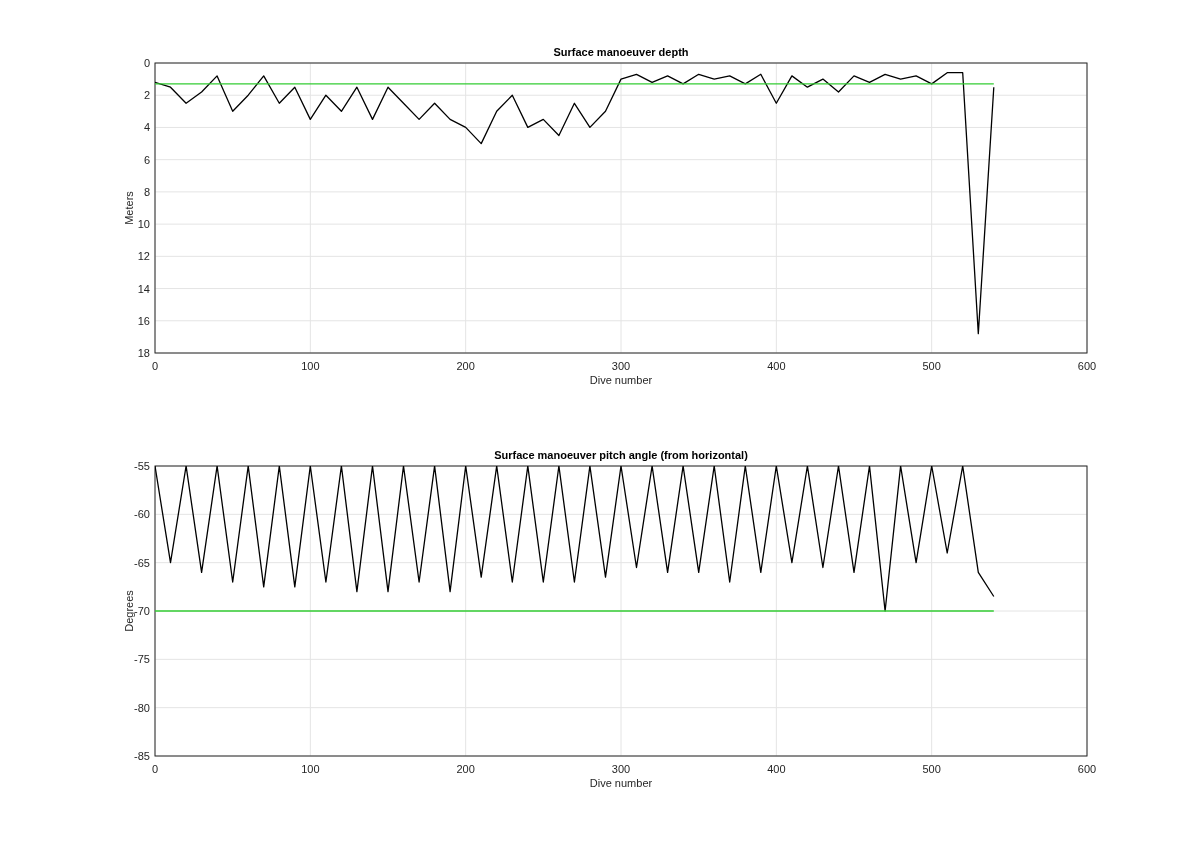 Image resolution: width=1200 pixels, height=851 pixels. Describe the element at coordinates (146, 95) in the screenshot. I see `tick-label: 2` at that location.